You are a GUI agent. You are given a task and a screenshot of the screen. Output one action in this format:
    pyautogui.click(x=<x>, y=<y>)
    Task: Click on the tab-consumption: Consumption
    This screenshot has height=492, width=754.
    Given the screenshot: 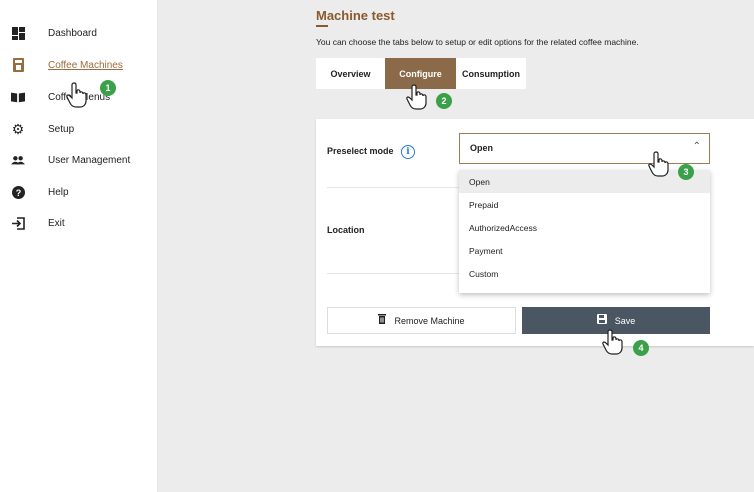 What is the action you would take?
    pyautogui.click(x=491, y=73)
    